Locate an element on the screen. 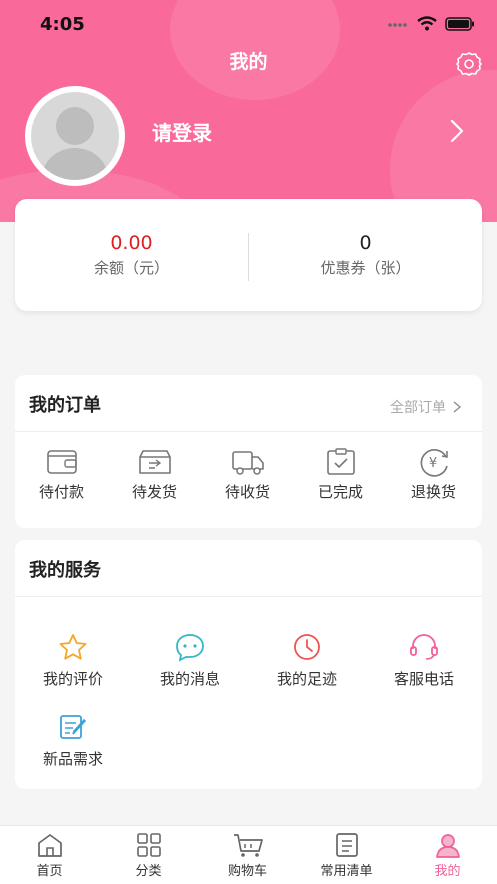 The height and width of the screenshot is (884, 497). settings-gear-icon is located at coordinates (469, 64).